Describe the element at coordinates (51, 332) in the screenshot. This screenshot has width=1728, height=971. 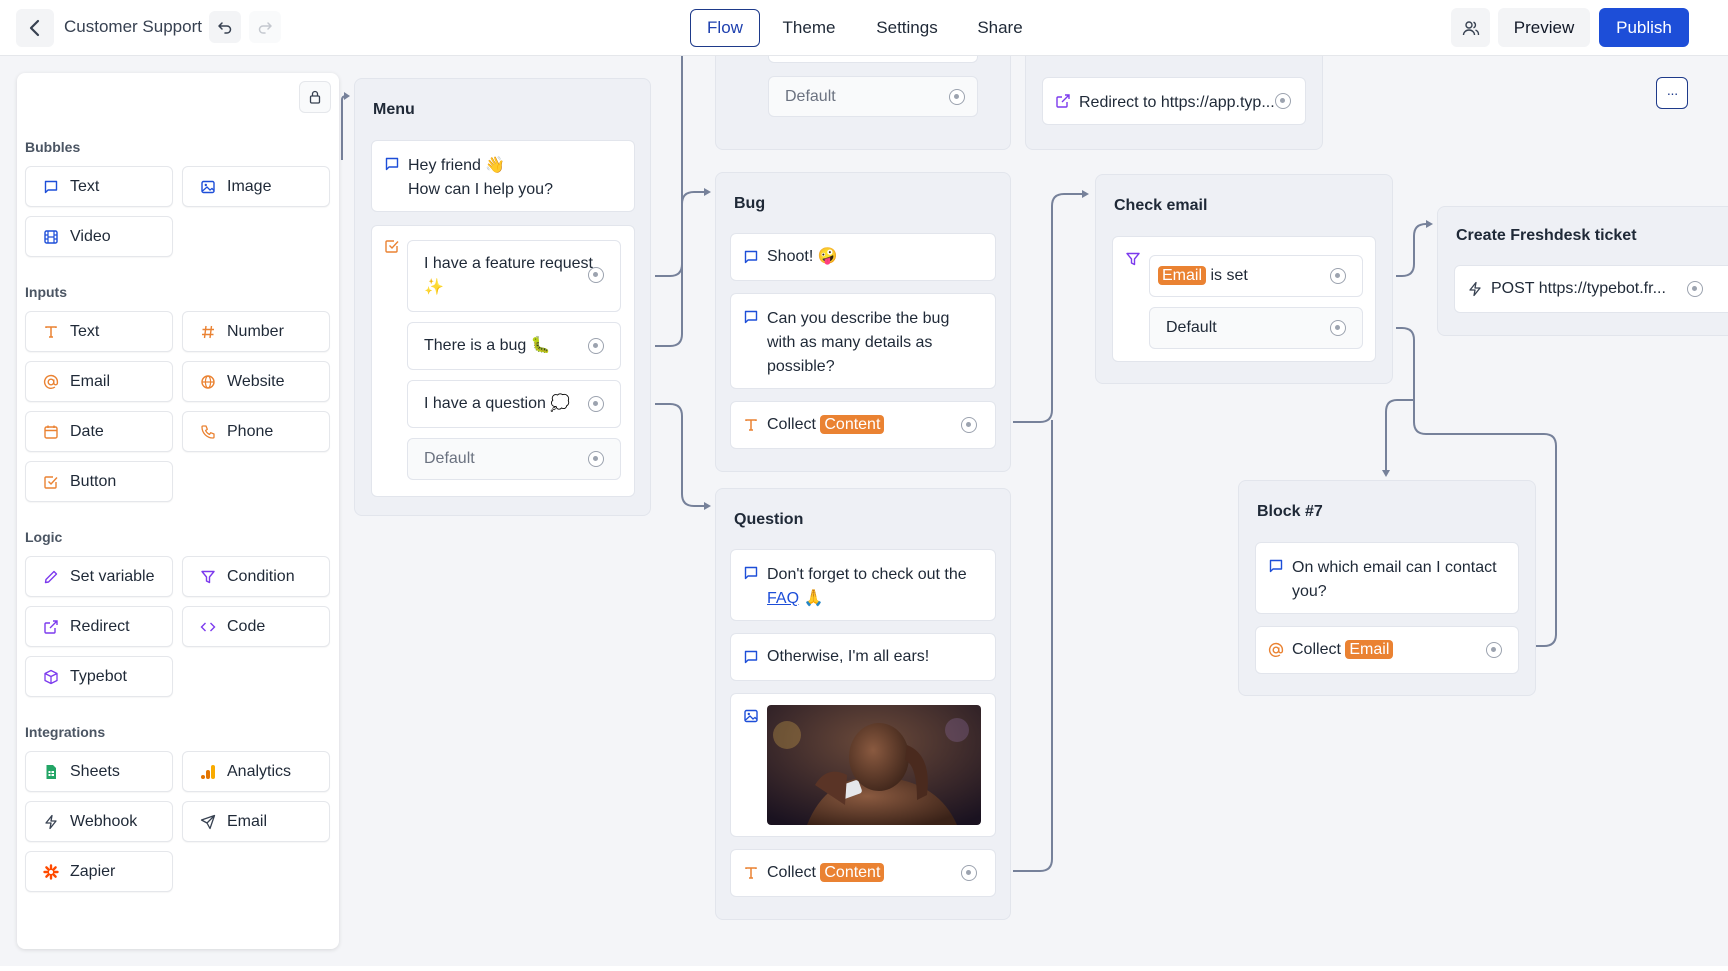
I see `type-icon` at that location.